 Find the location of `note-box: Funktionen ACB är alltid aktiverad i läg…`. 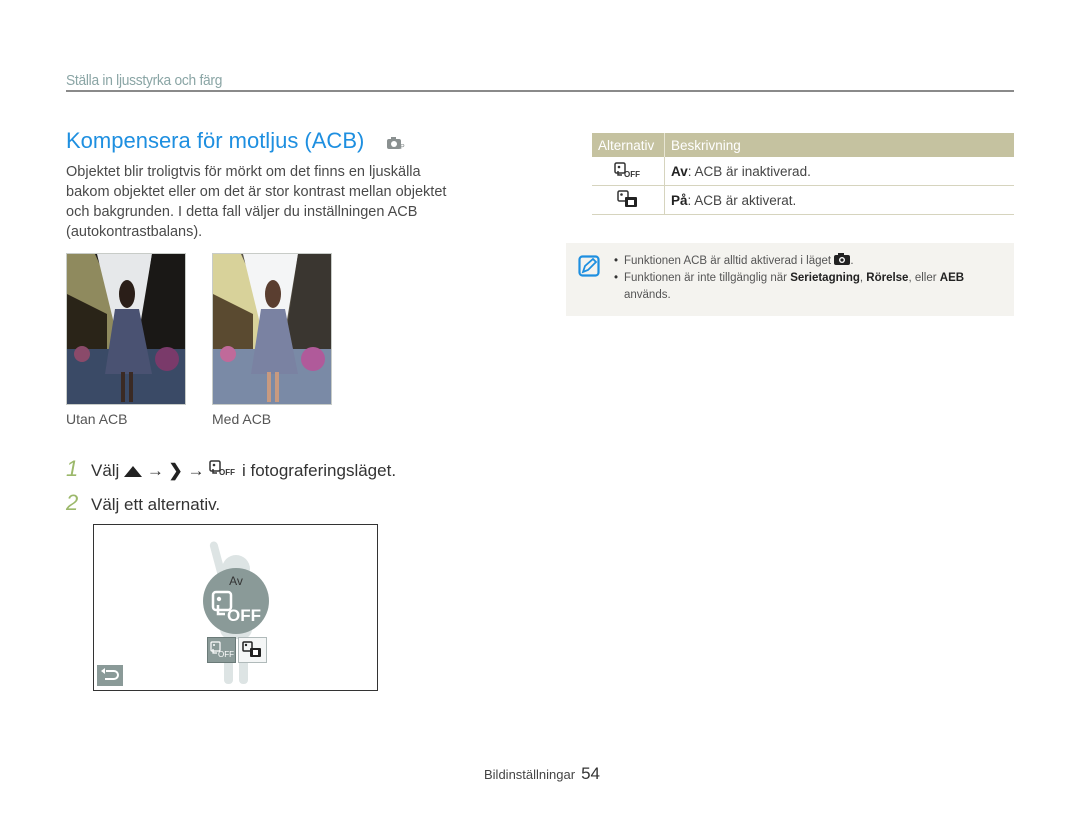

note-box: Funktionen ACB är alltid aktiverad i läg… is located at coordinates (790, 279).